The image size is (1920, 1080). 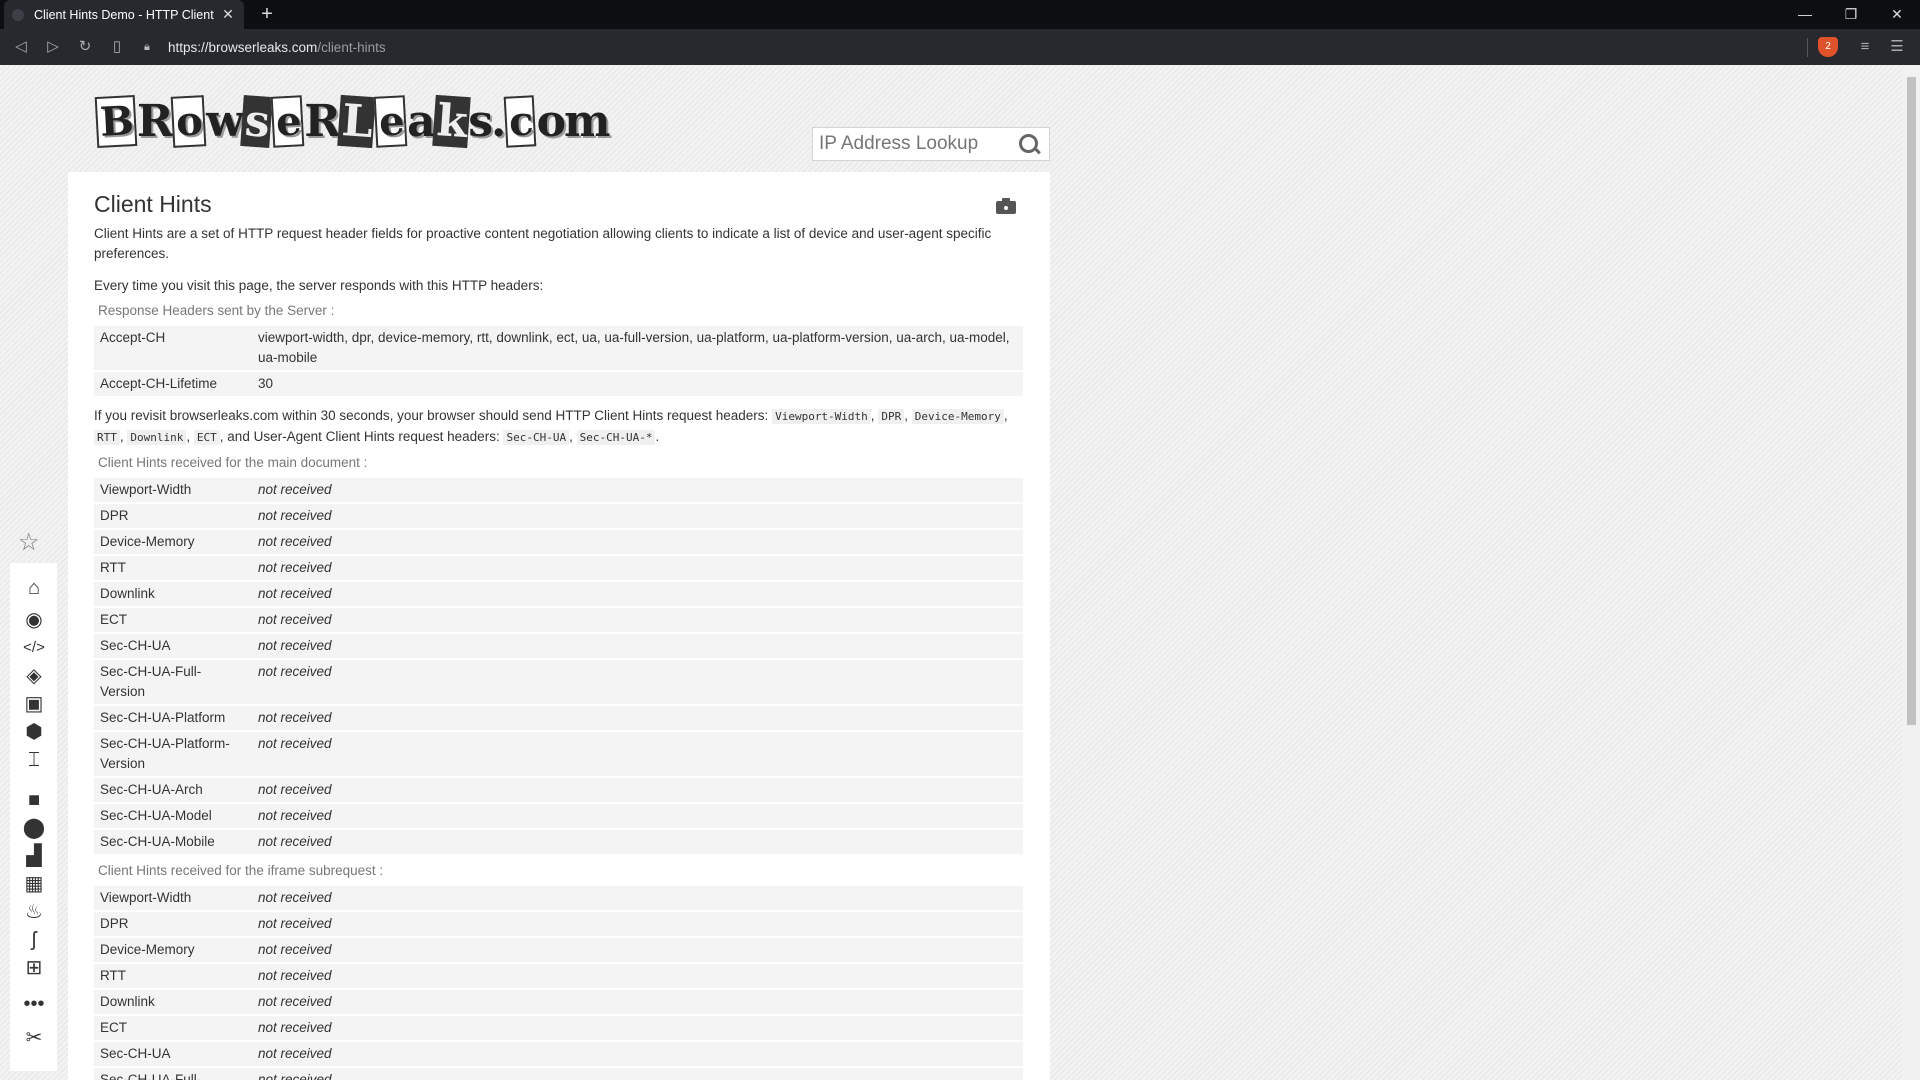 I want to click on image-icon: ▣, so click(x=34, y=704).